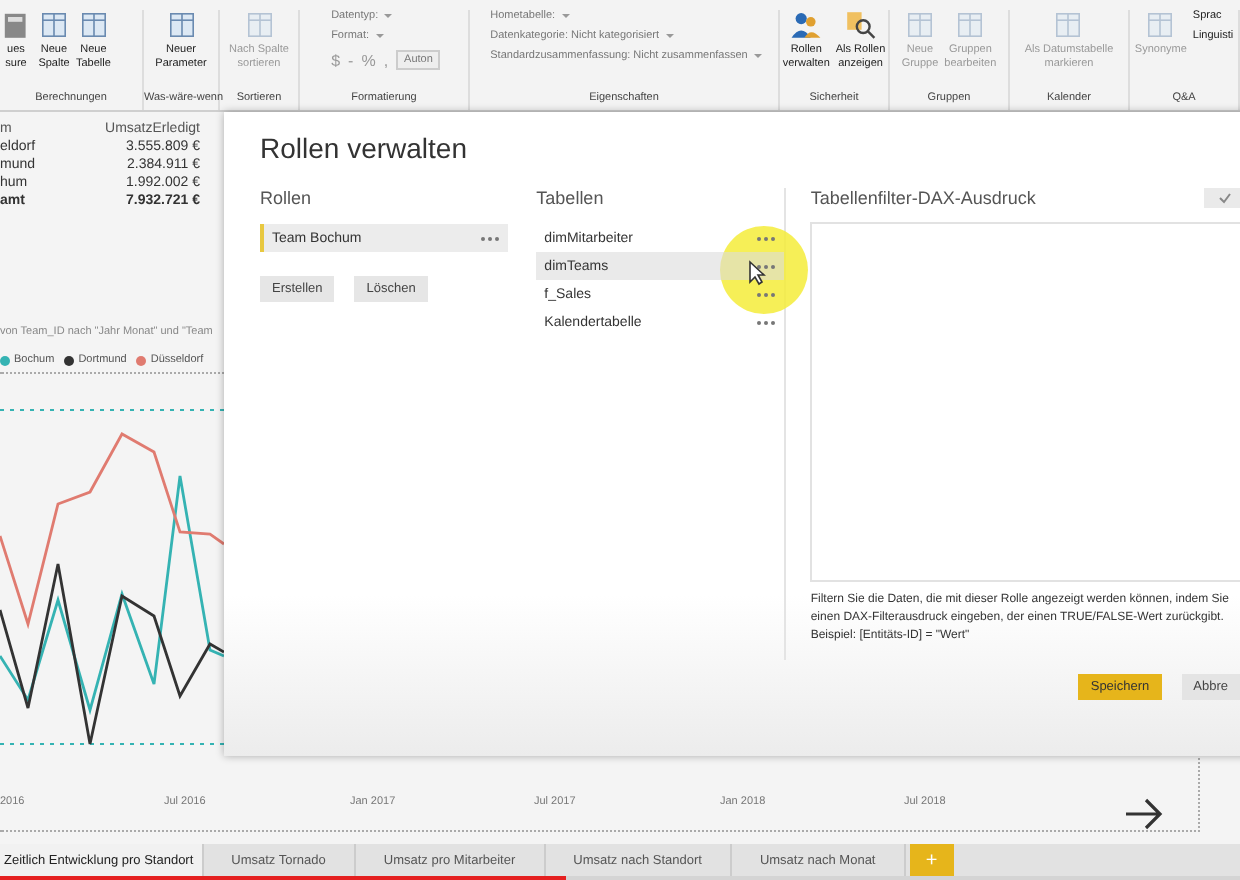 Image resolution: width=1240 pixels, height=880 pixels. Describe the element at coordinates (806, 25) in the screenshot. I see `people-icon` at that location.